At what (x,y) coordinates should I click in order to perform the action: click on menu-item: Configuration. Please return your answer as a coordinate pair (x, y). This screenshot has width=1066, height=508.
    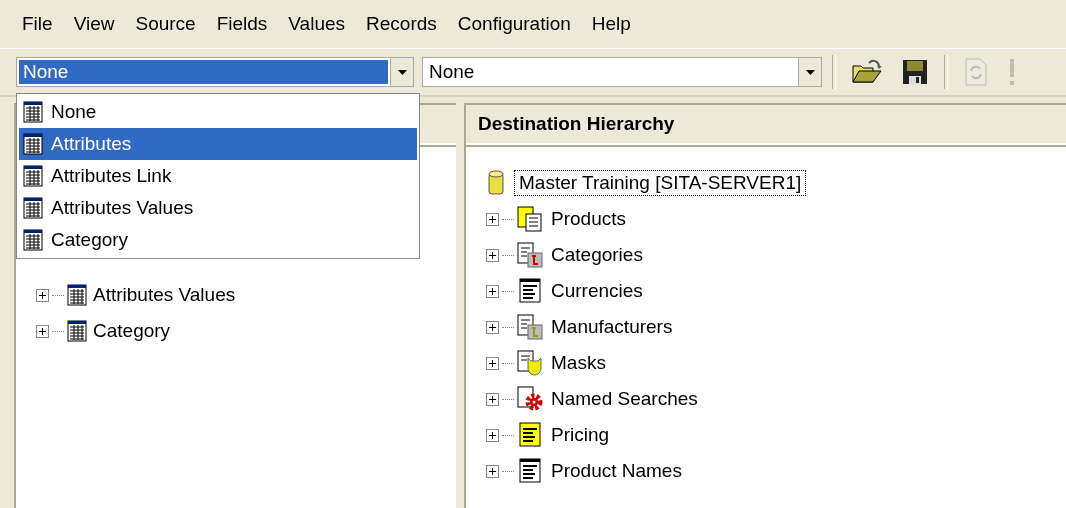
    Looking at the image, I should click on (514, 24).